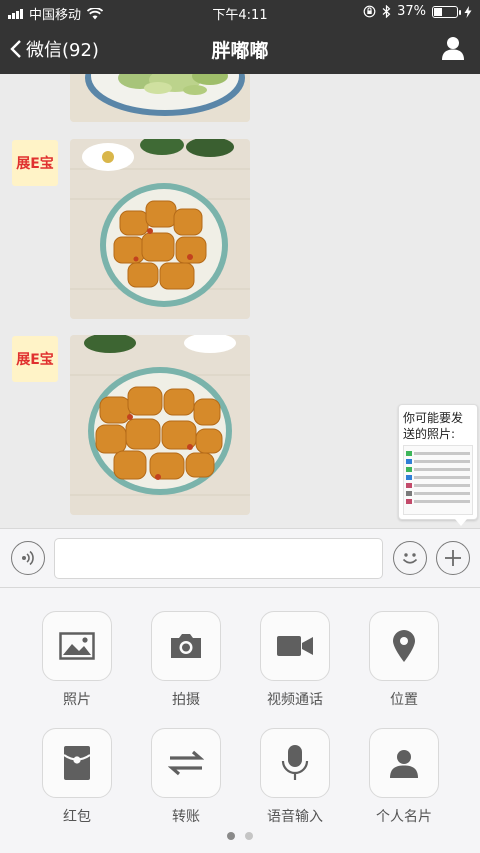 This screenshot has height=853, width=480. Describe the element at coordinates (240, 49) in the screenshot. I see `nav-bar: 微信(92) 胖嘟嘟` at that location.